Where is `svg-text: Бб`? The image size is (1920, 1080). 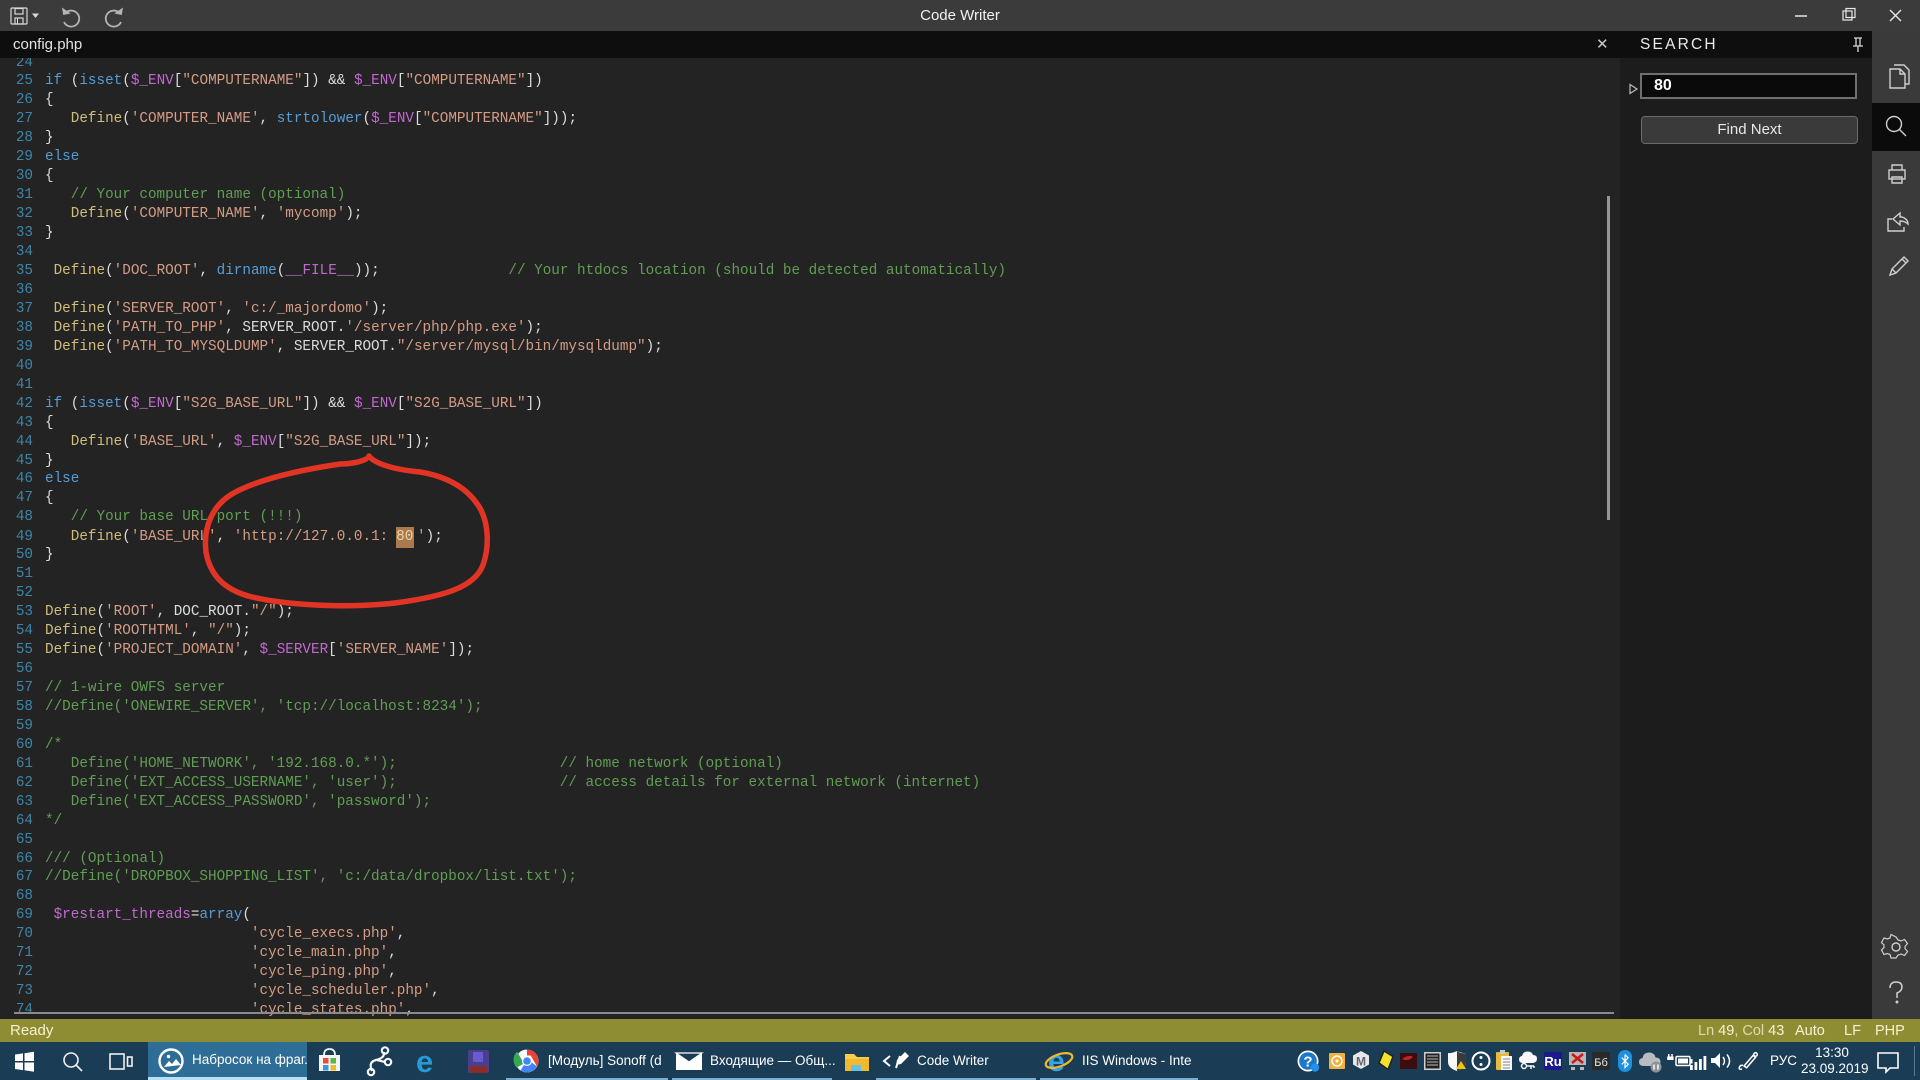
svg-text: Бб is located at coordinates (1601, 1063).